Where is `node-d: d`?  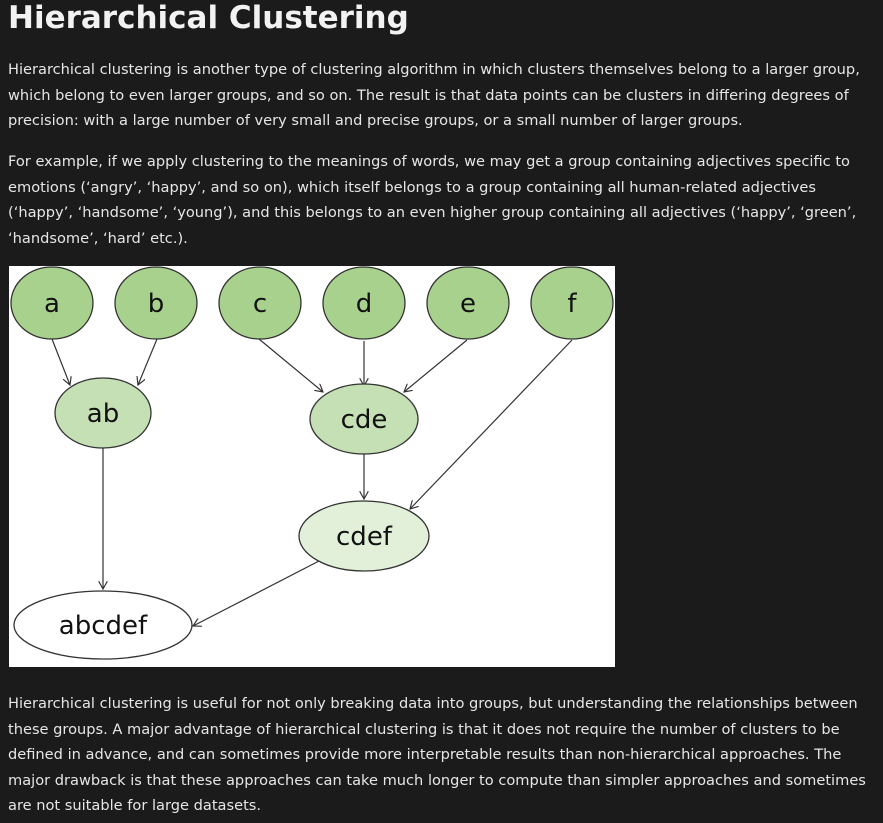 node-d: d is located at coordinates (364, 303).